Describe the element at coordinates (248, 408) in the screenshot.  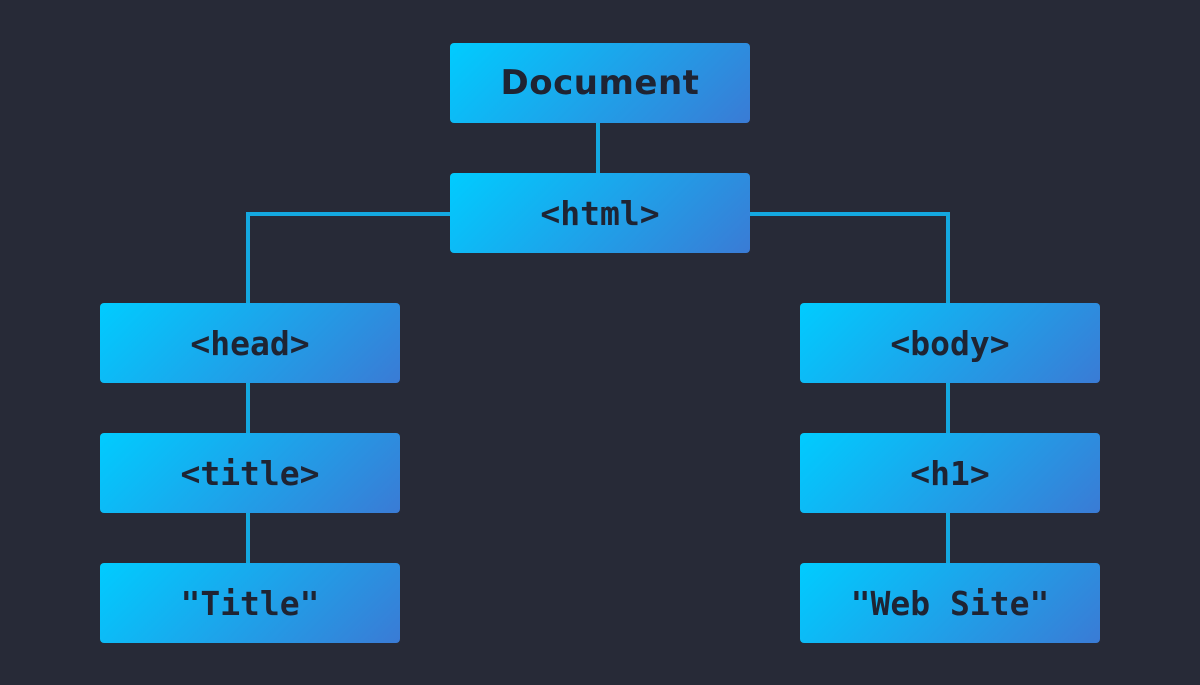
I see `connector-head-title` at that location.